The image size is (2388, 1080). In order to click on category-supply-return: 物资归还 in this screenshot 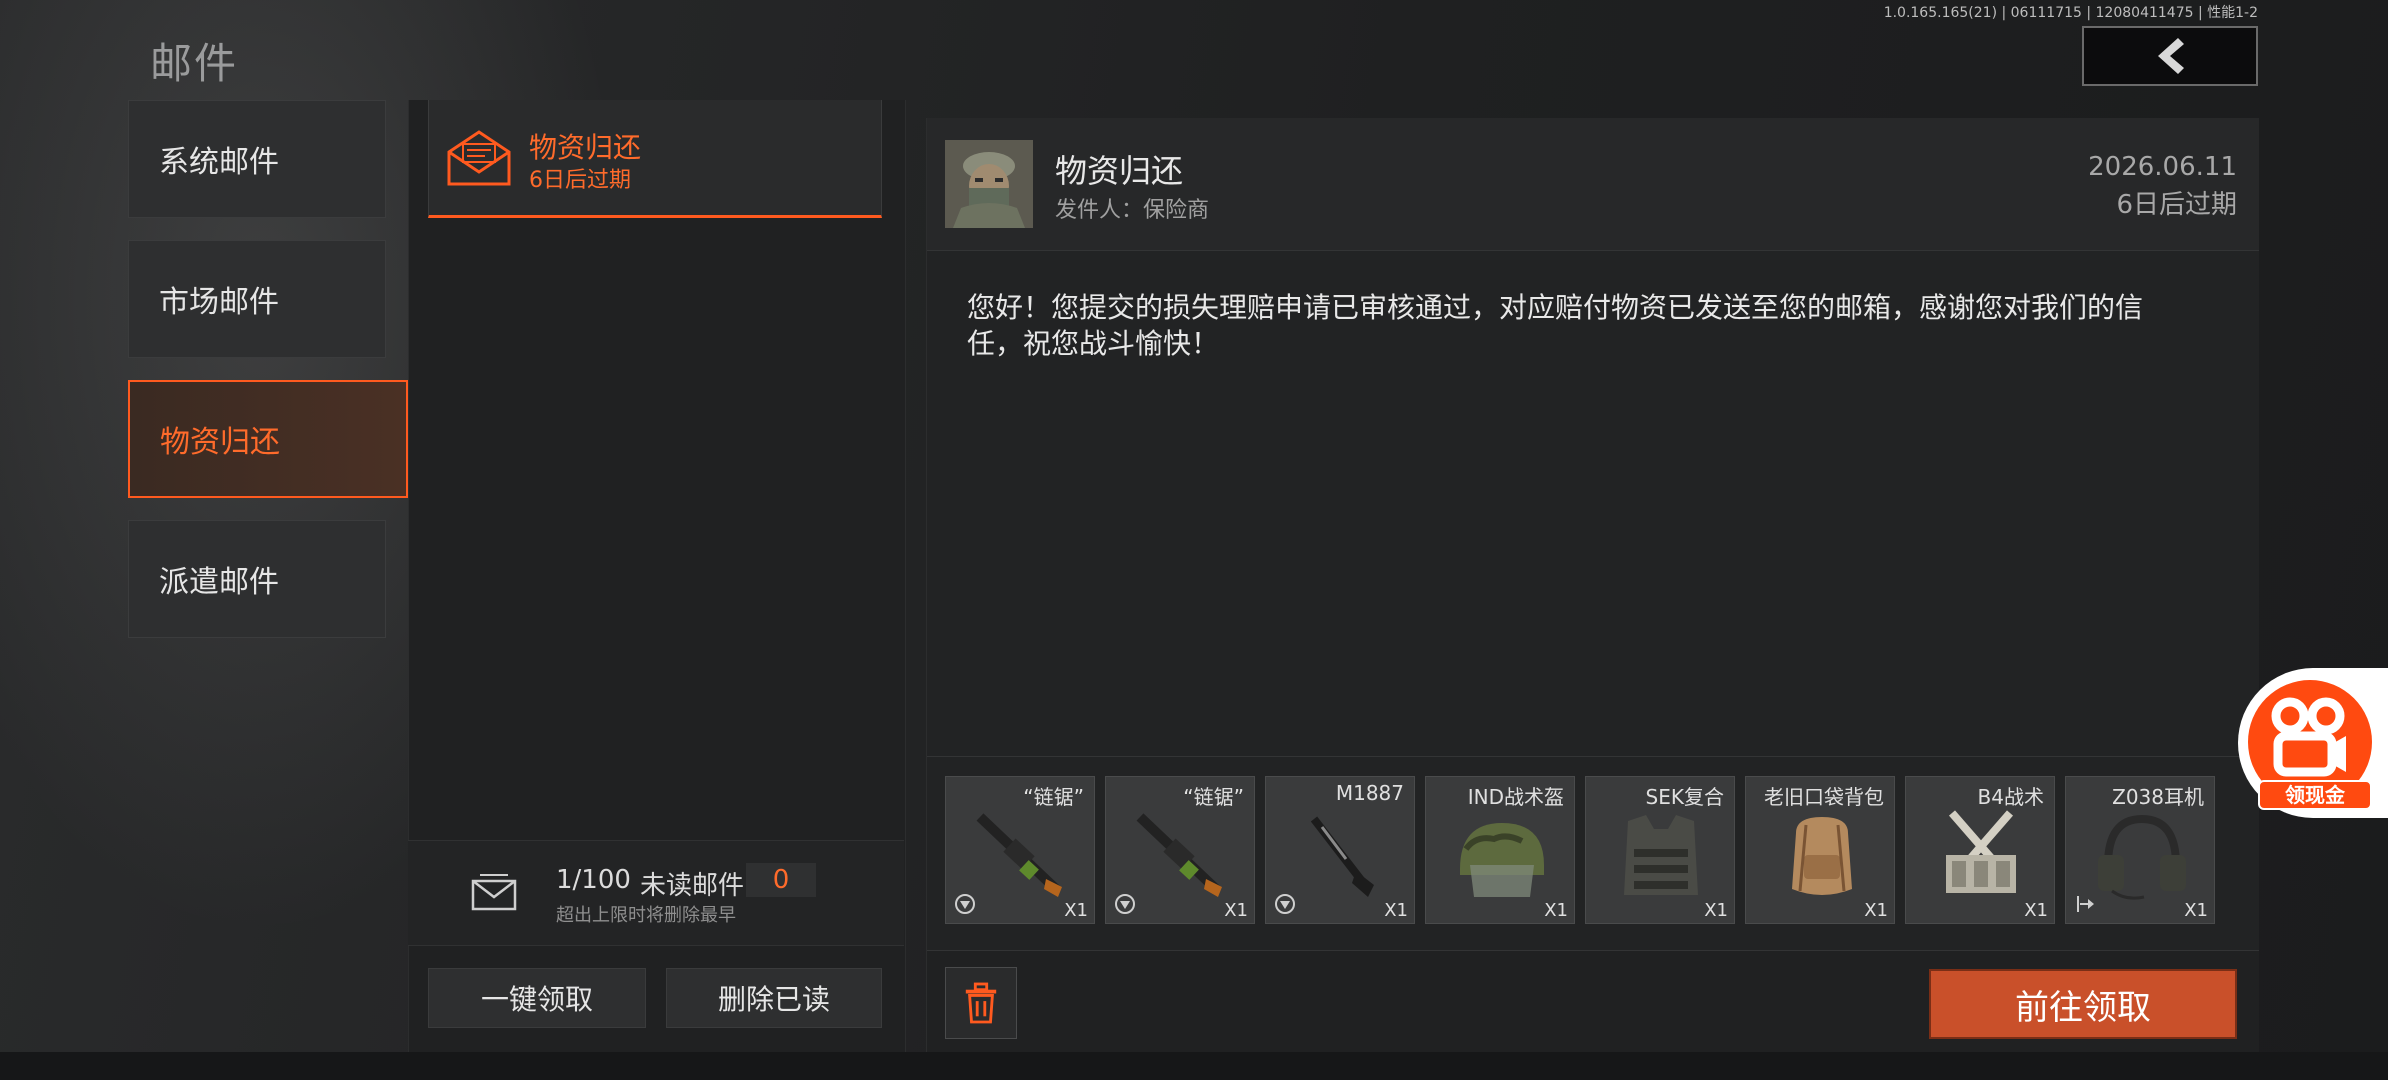, I will do `click(268, 439)`.